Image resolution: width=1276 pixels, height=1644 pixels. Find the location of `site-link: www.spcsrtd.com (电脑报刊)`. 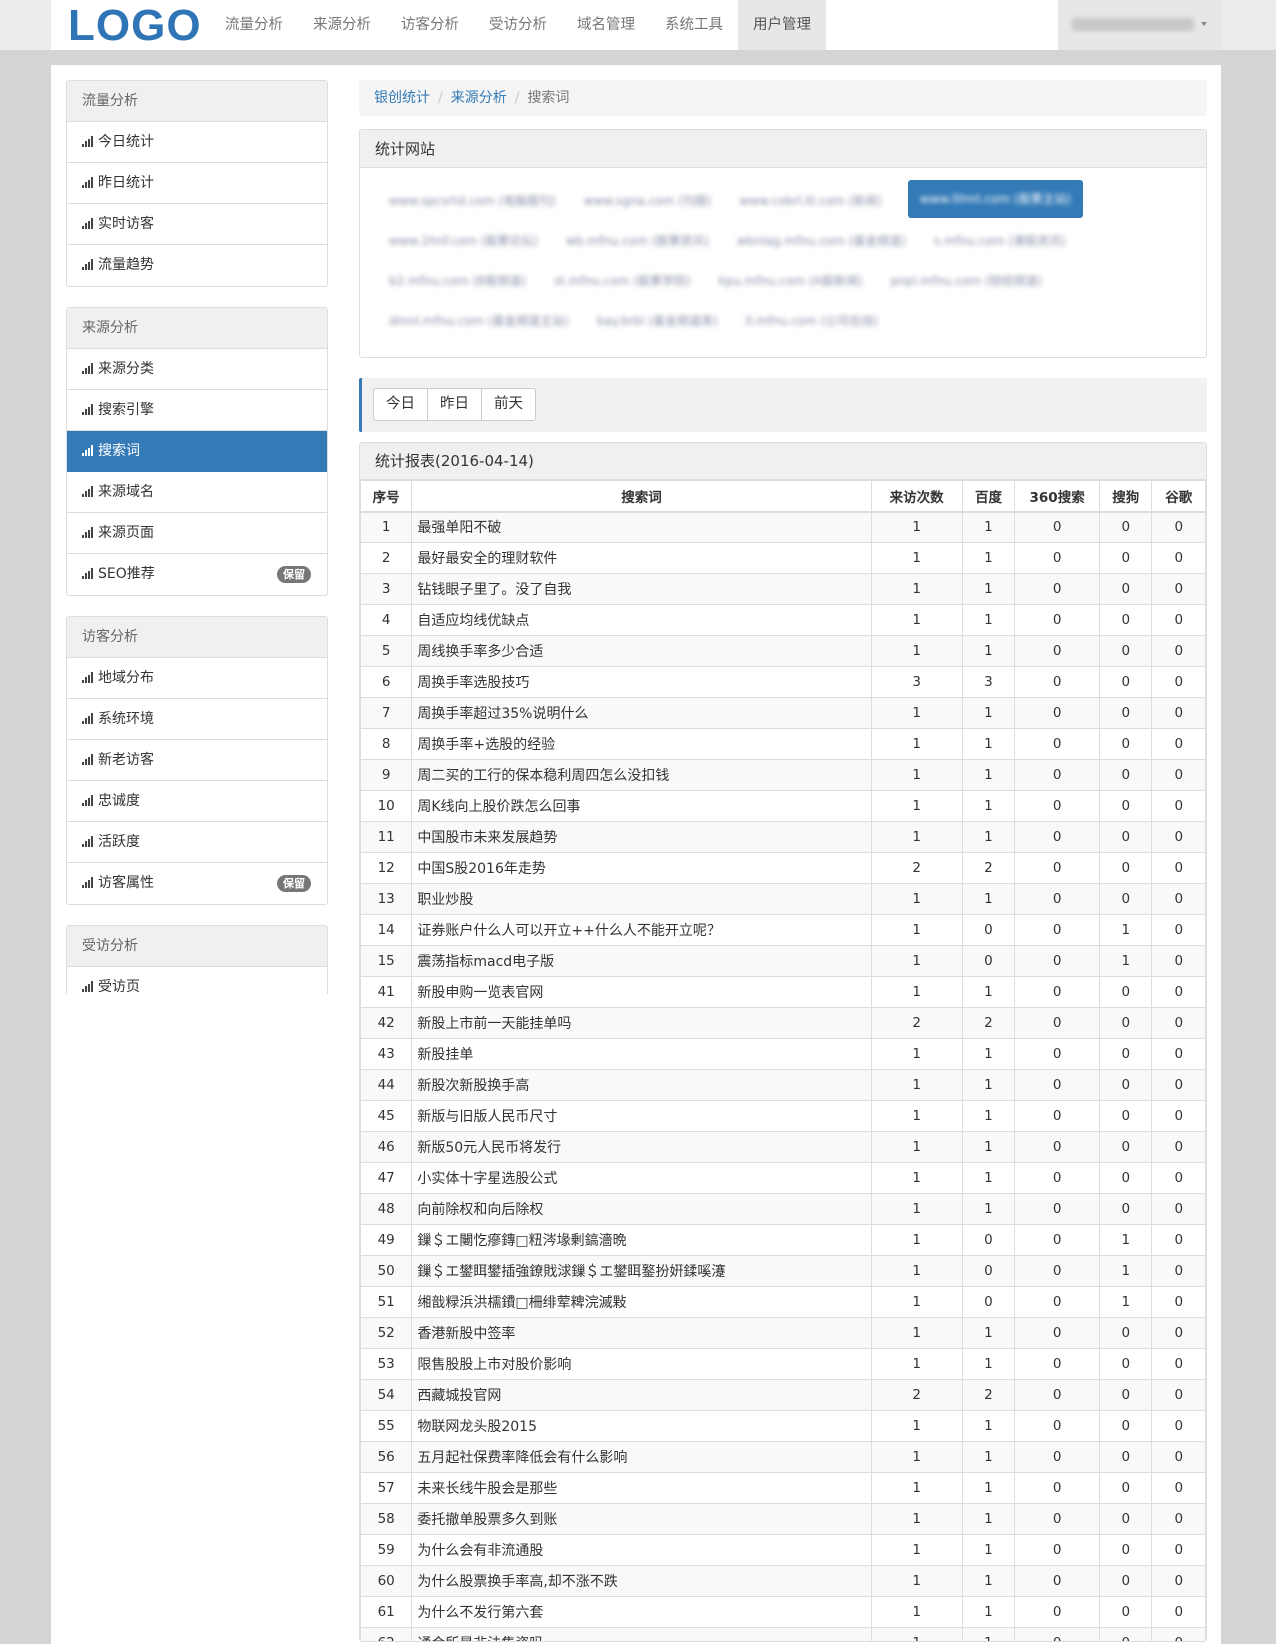

site-link: www.spcsrtd.com (电脑报刊) is located at coordinates (472, 200).